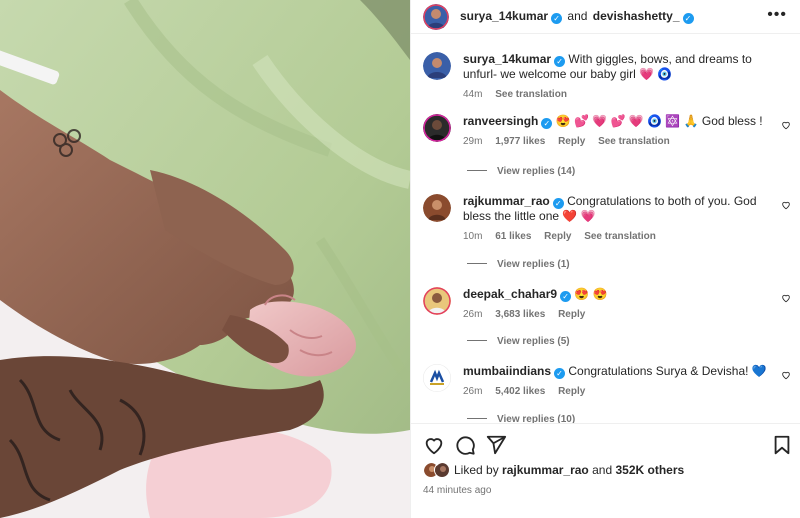 Image resolution: width=800 pixels, height=518 pixels. What do you see at coordinates (507, 59) in the screenshot?
I see `caption-username: surya_14kumar` at bounding box center [507, 59].